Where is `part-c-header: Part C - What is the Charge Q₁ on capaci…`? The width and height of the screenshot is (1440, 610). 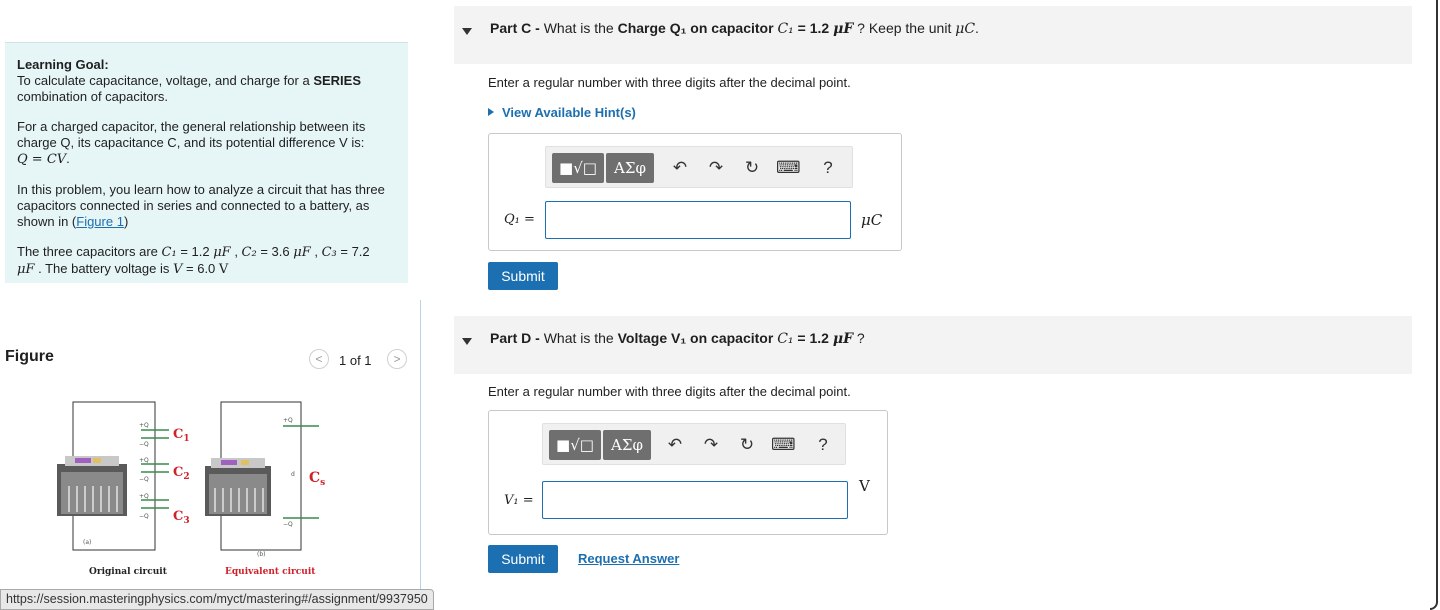
part-c-header: Part C - What is the Charge Q₁ on capaci… is located at coordinates (933, 35).